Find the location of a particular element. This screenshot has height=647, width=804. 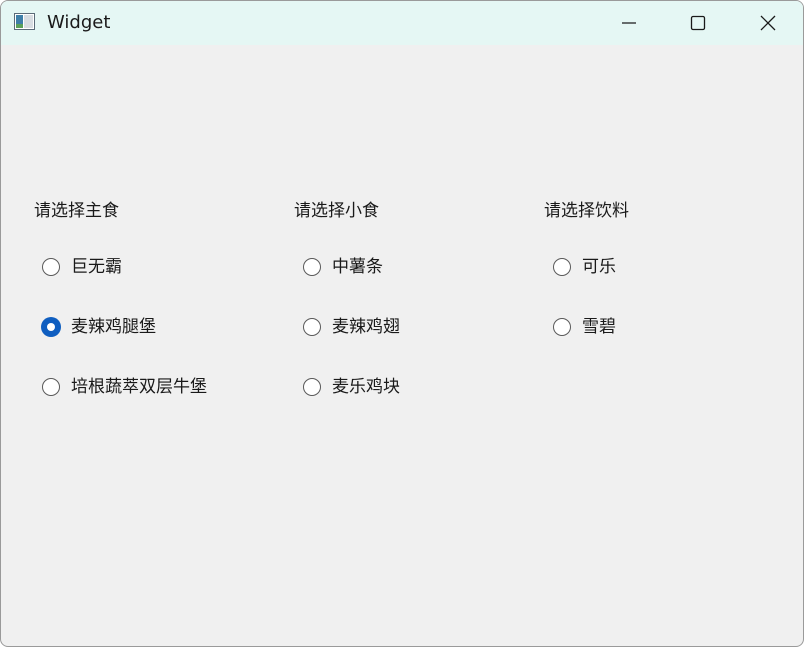

close-icon is located at coordinates (768, 23).